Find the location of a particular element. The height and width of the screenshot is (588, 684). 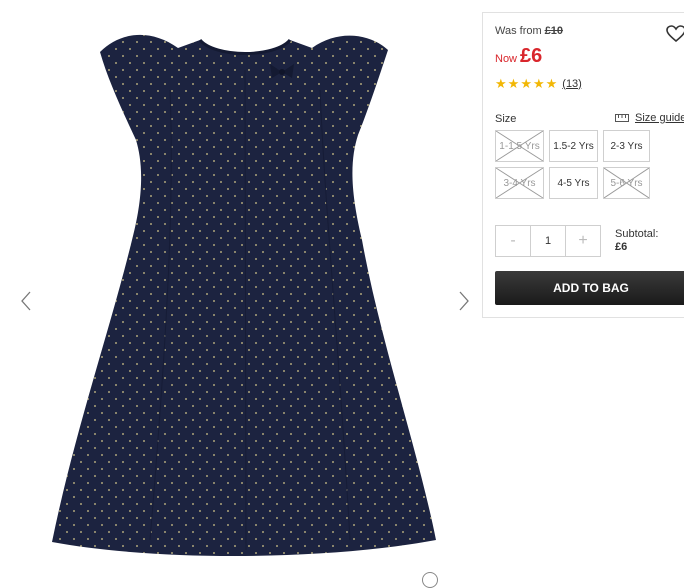

quantity-value: 1 is located at coordinates (548, 241).